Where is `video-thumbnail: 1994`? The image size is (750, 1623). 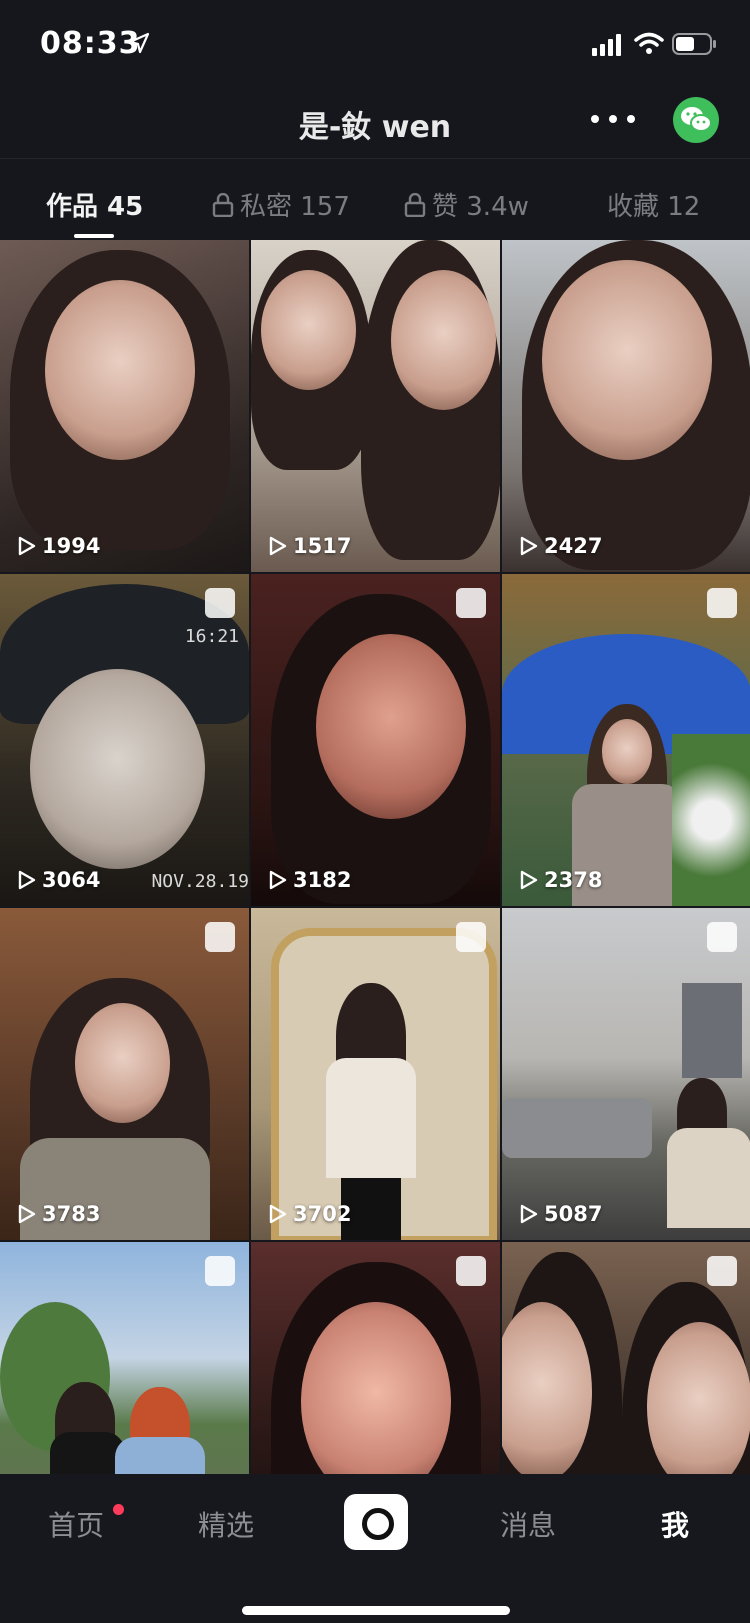
video-thumbnail: 1994 is located at coordinates (124, 406).